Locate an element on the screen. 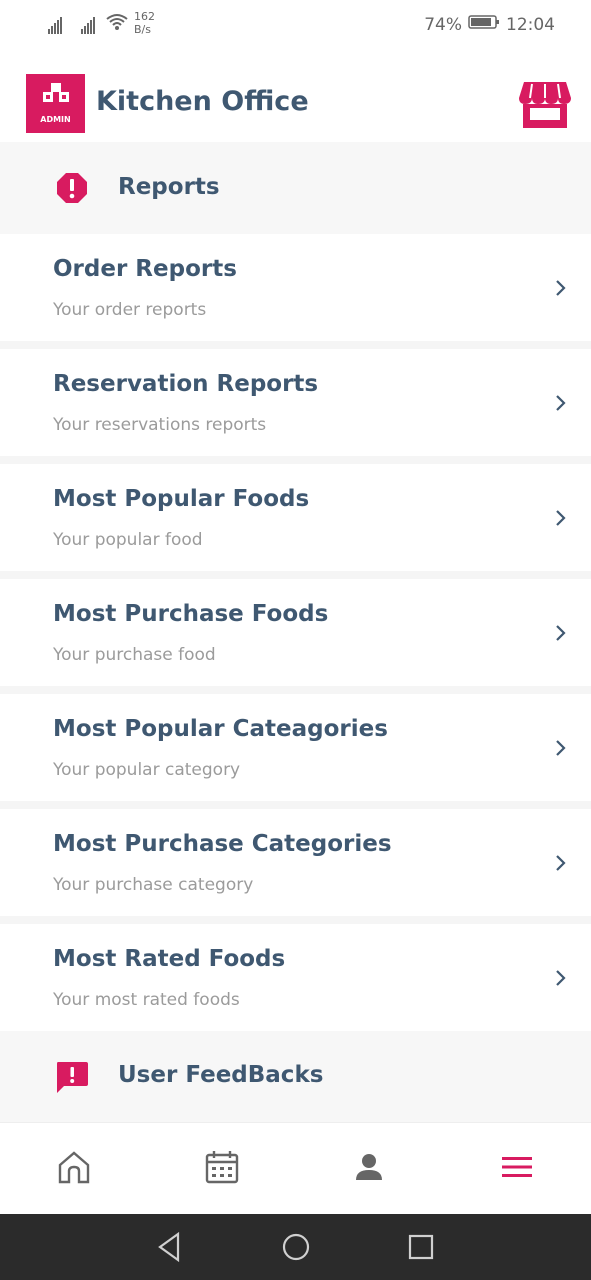 This screenshot has height=1280, width=591. section-title-feedbacks: User FeedBacks is located at coordinates (221, 1075).